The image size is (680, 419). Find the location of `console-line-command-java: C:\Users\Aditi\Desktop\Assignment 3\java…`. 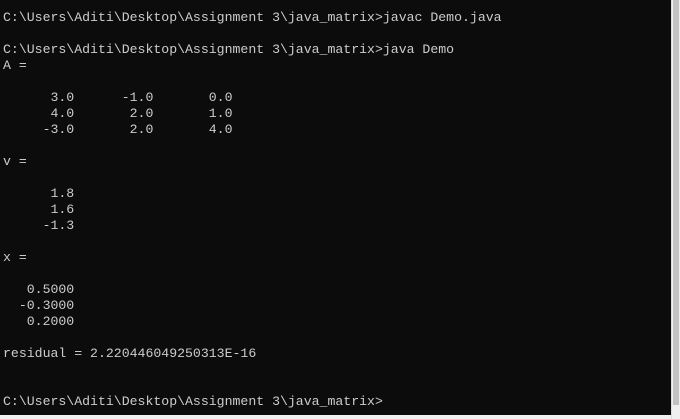

console-line-command-java: C:\Users\Aditi\Desktop\Assignment 3\java… is located at coordinates (229, 49).